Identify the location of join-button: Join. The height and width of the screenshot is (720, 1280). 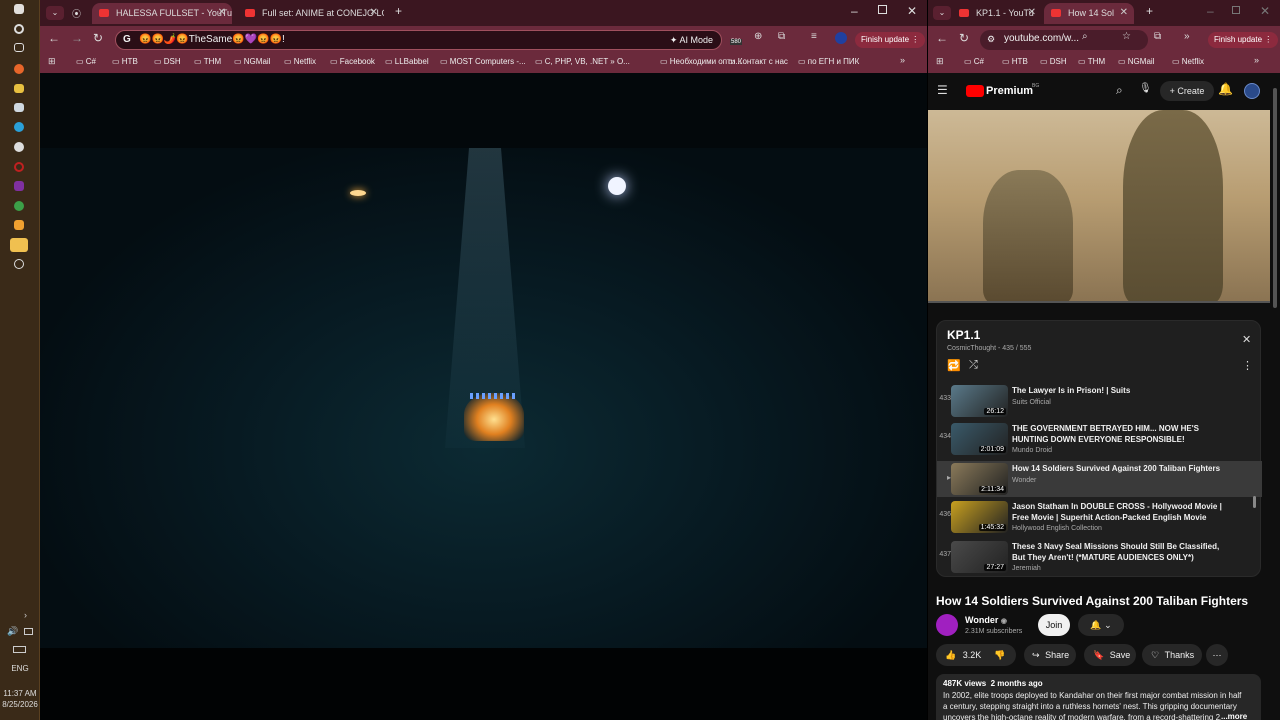
(1054, 625).